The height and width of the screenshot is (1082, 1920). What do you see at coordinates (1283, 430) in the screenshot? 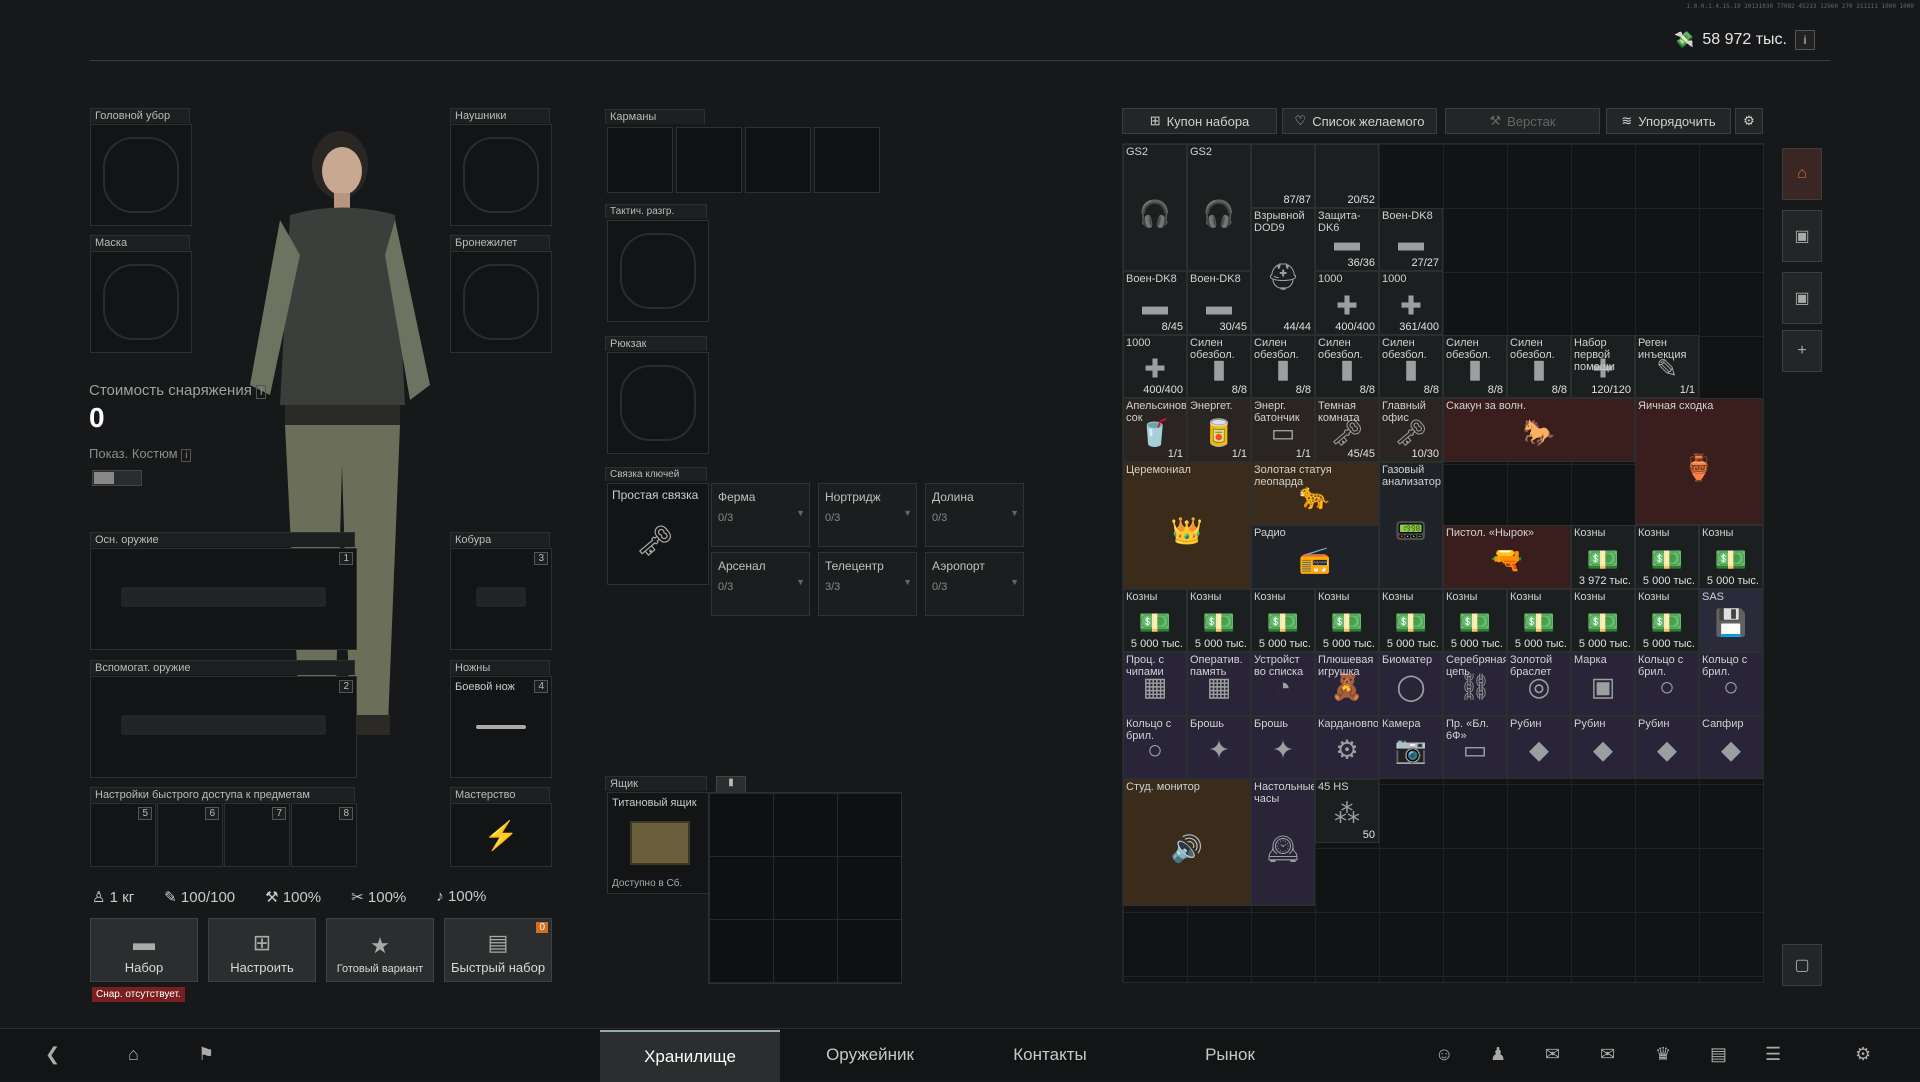
I see `storage-item: ▭ Энерг. батончик 1/1` at bounding box center [1283, 430].